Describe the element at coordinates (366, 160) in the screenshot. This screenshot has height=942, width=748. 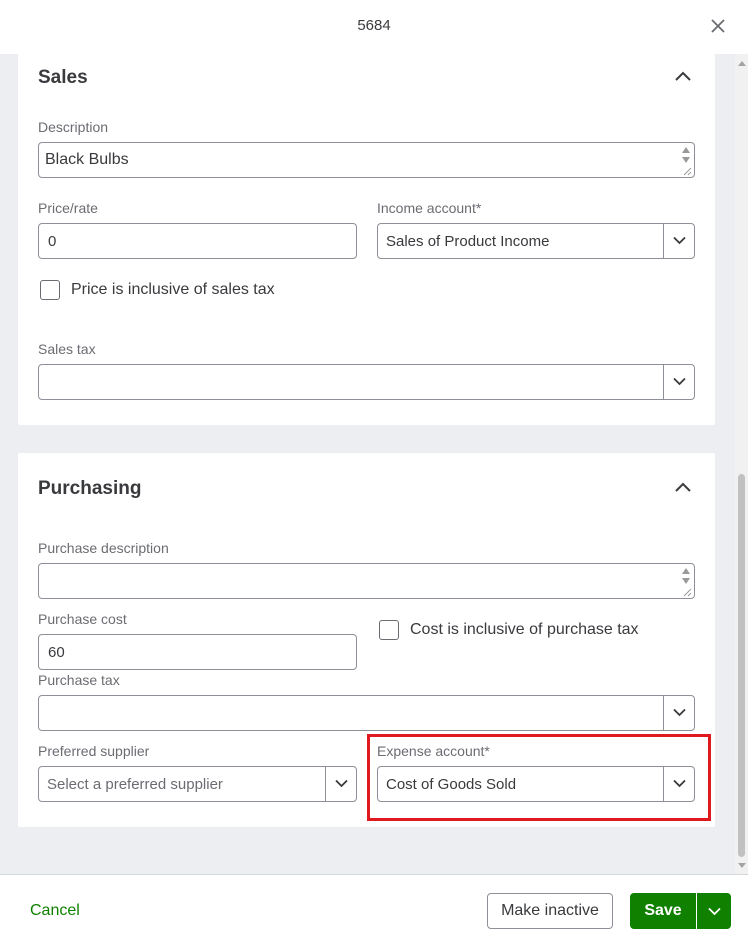
I see `description-textarea: Black Bulbs` at that location.